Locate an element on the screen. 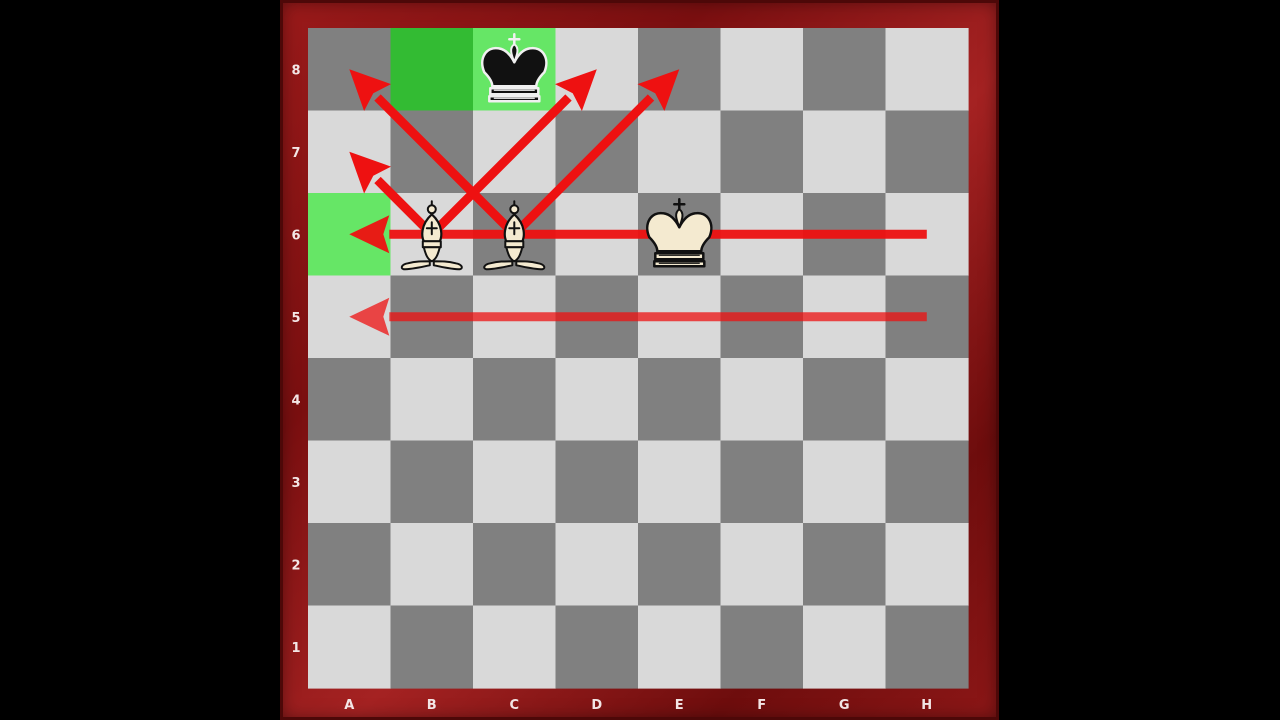 The height and width of the screenshot is (720, 1280). square-b8 is located at coordinates (432, 70).